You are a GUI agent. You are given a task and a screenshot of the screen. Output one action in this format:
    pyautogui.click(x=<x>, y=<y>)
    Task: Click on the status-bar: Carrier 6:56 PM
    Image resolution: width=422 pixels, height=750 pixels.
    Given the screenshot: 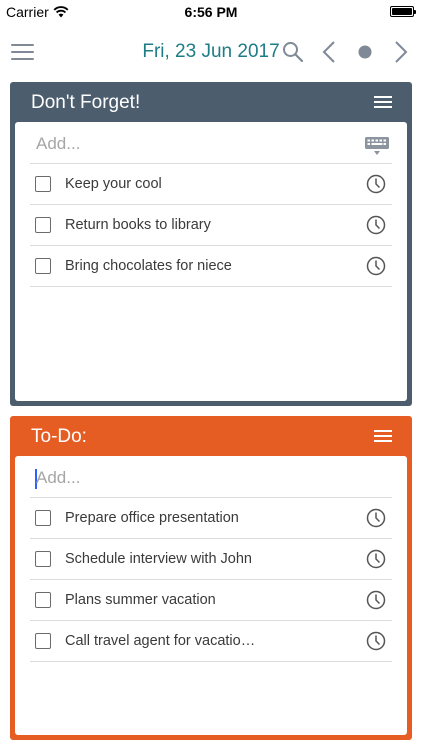 What is the action you would take?
    pyautogui.click(x=211, y=12)
    